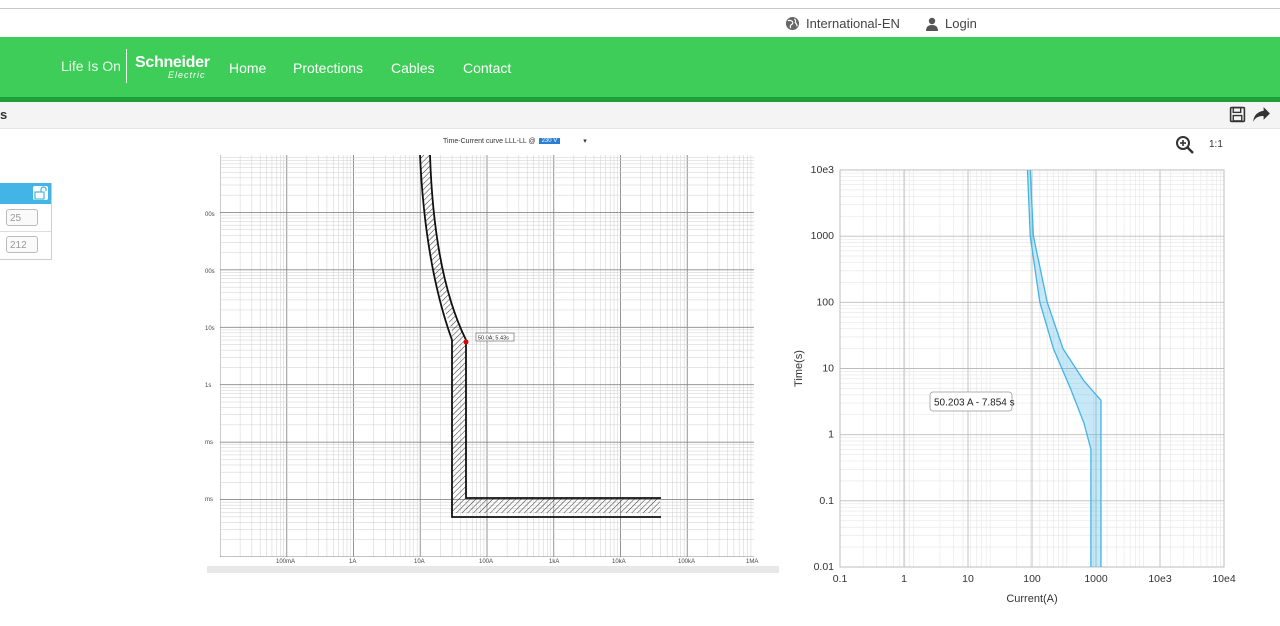 This screenshot has width=1280, height=626. Describe the element at coordinates (353, 562) in the screenshot. I see `x-tick-label: 1A` at that location.